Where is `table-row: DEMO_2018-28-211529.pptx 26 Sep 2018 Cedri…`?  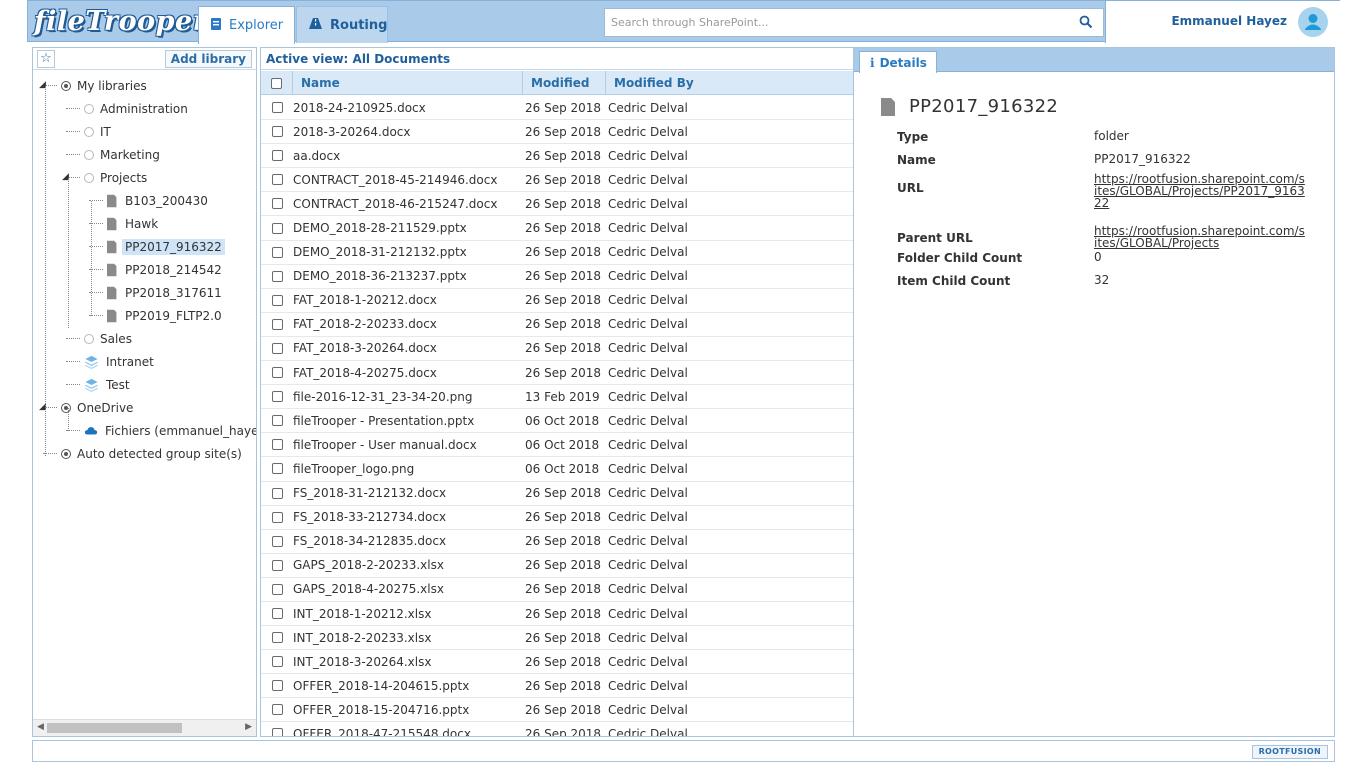 table-row: DEMO_2018-28-211529.pptx 26 Sep 2018 Cedri… is located at coordinates (561, 228).